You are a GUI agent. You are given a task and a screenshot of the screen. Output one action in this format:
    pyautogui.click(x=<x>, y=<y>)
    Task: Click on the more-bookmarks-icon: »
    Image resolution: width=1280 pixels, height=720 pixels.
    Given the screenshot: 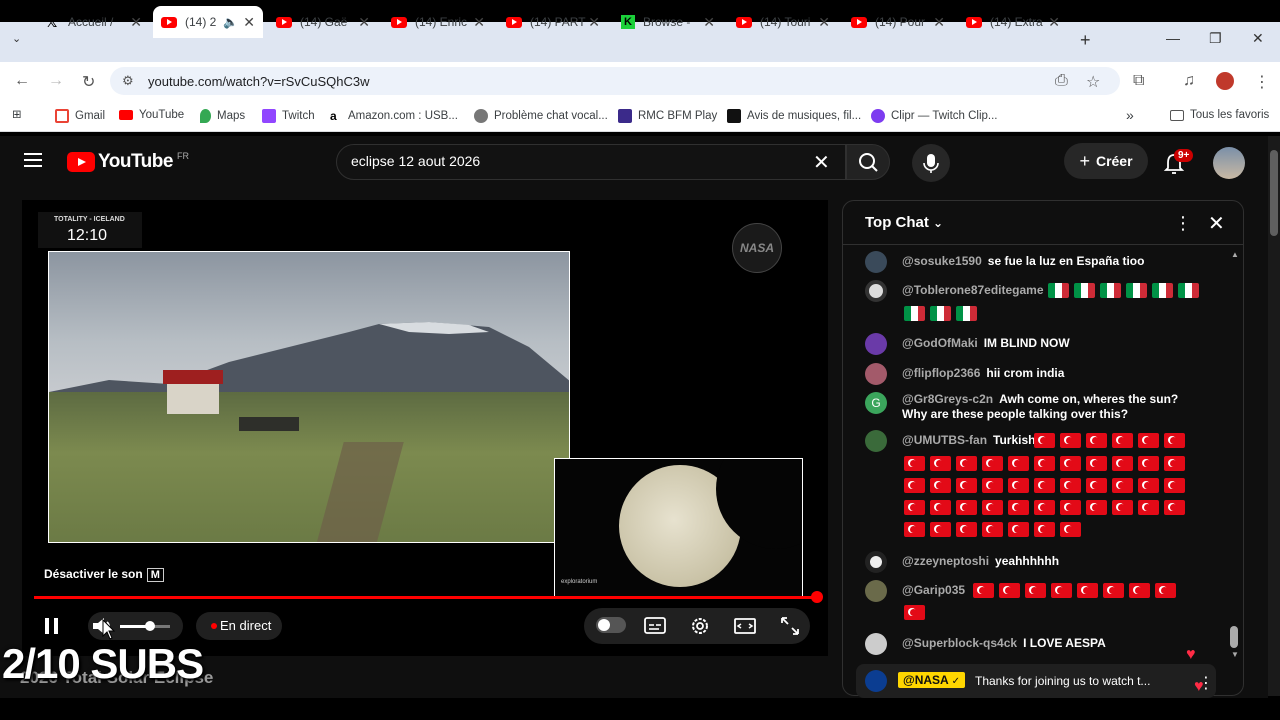 What is the action you would take?
    pyautogui.click(x=1130, y=115)
    